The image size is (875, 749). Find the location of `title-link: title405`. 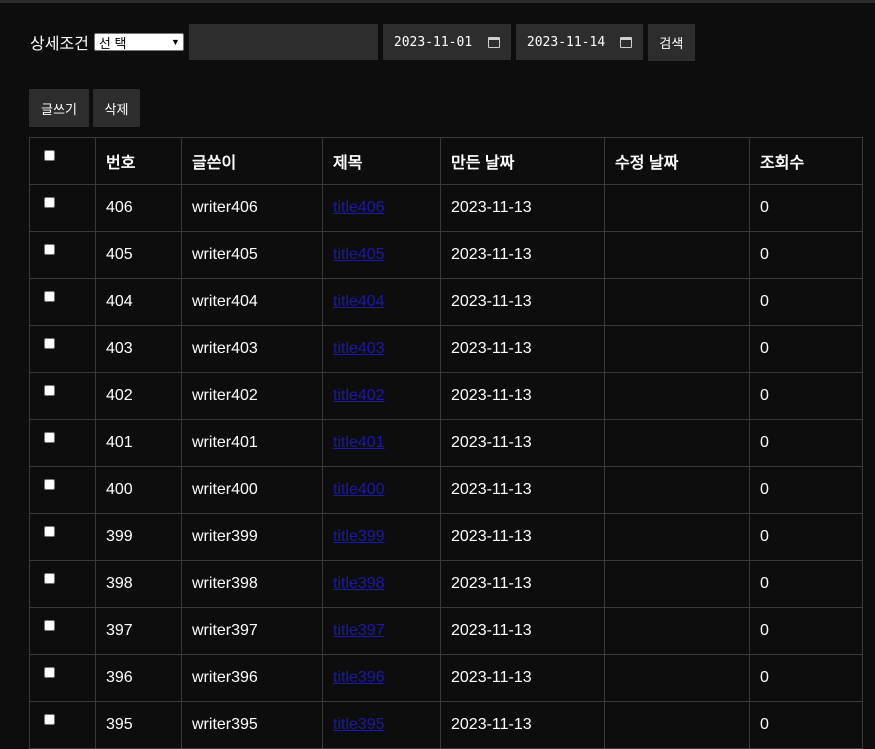

title-link: title405 is located at coordinates (359, 254).